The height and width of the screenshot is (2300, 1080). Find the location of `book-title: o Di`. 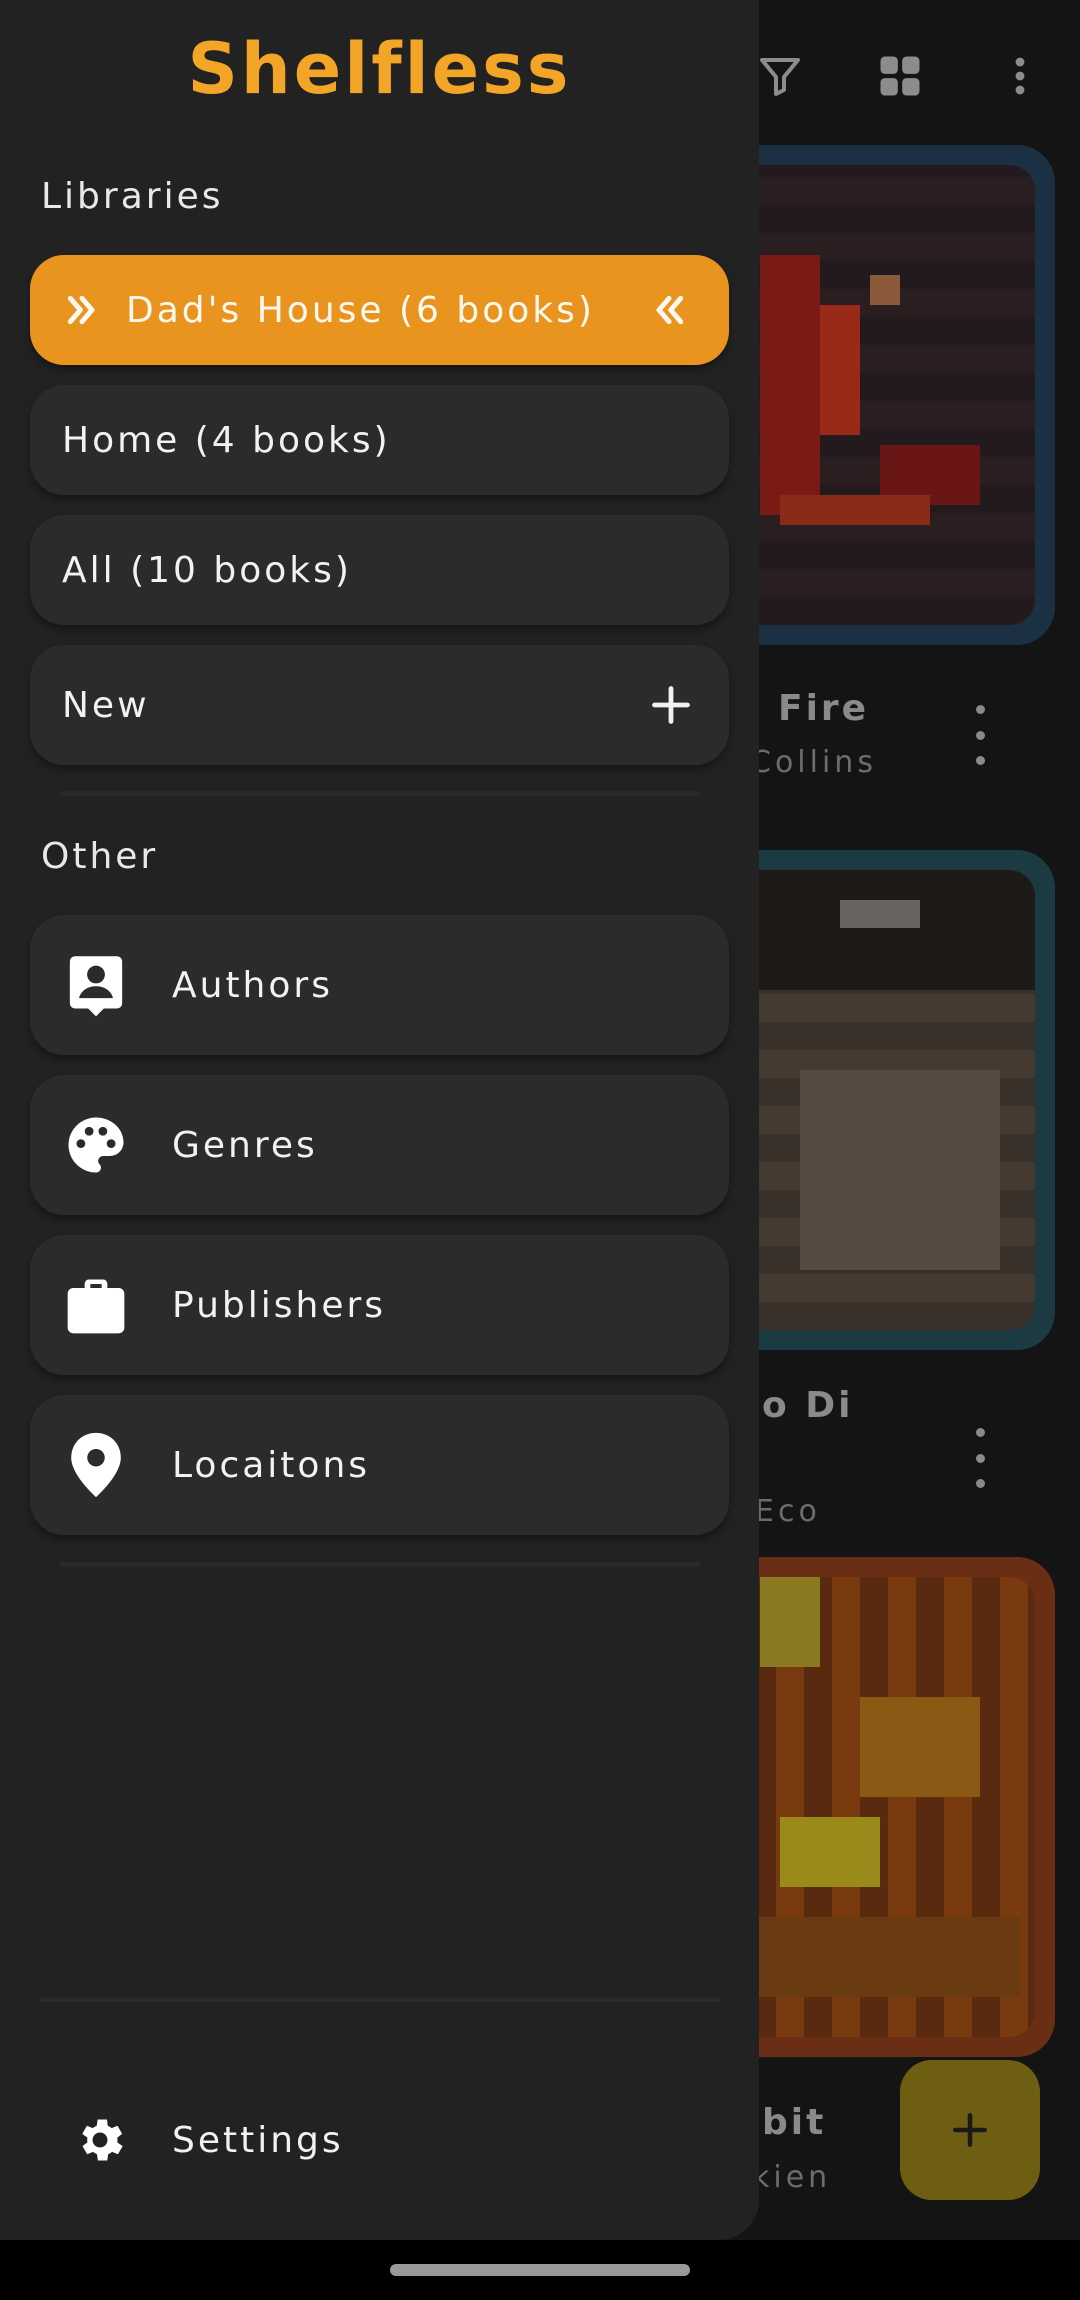

book-title: o Di is located at coordinates (808, 1405).